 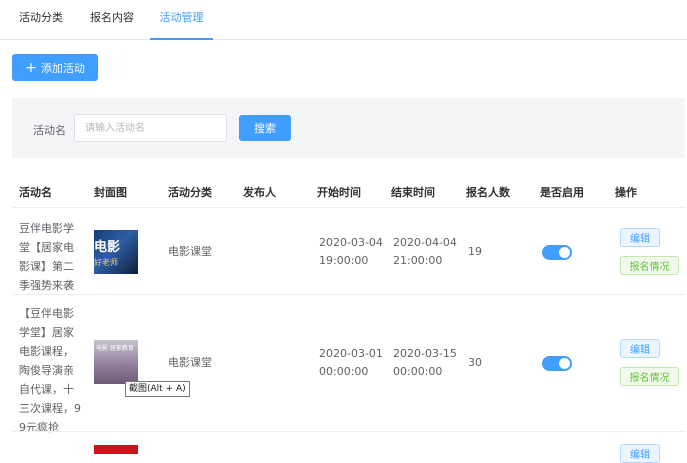 I want to click on tab-bar: 活动分类 报名内容 活动管理, so click(x=343, y=20).